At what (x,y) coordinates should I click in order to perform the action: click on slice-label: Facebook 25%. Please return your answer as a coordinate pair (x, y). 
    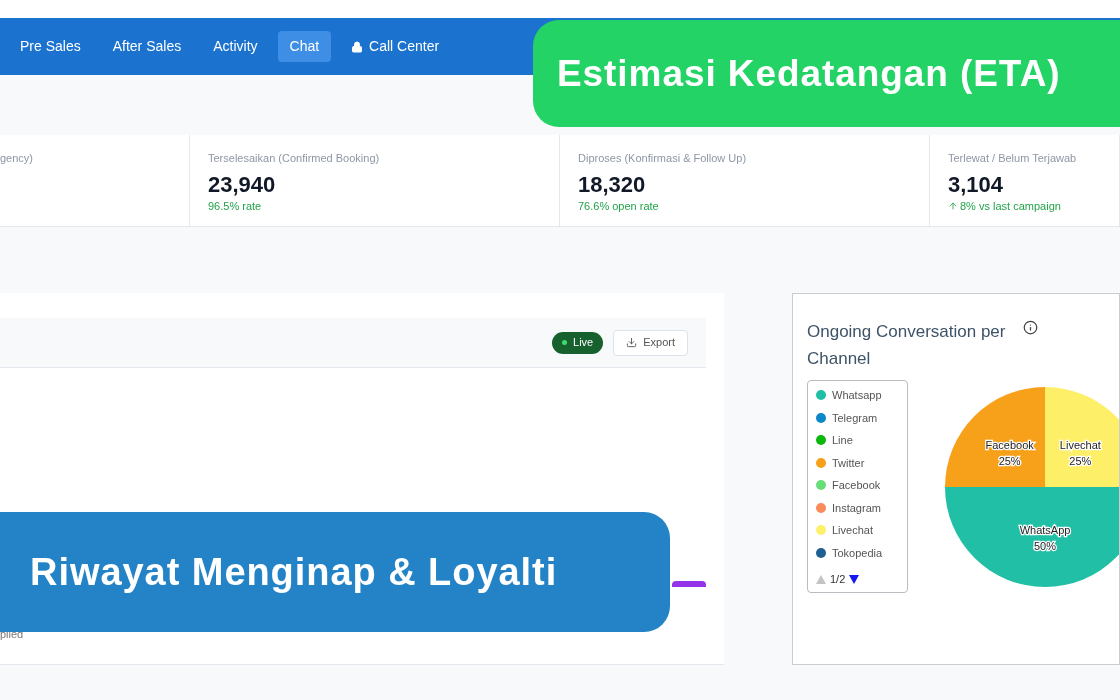
    Looking at the image, I should click on (1009, 452).